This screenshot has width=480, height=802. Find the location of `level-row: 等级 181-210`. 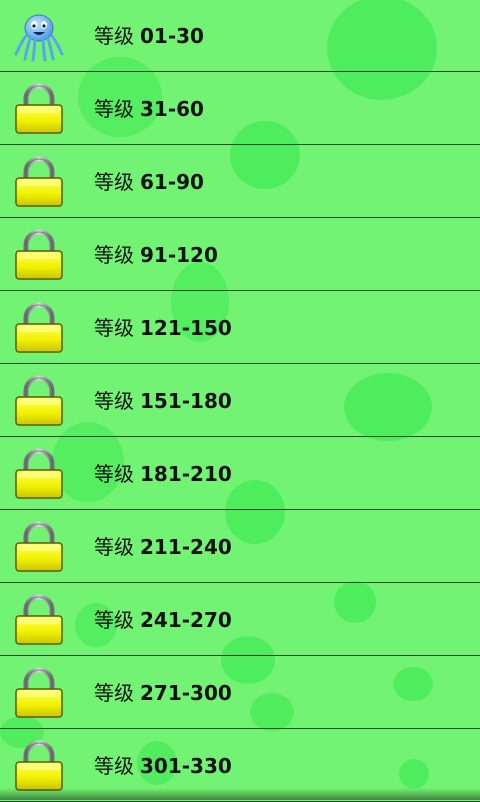

level-row: 等级 181-210 is located at coordinates (240, 474).